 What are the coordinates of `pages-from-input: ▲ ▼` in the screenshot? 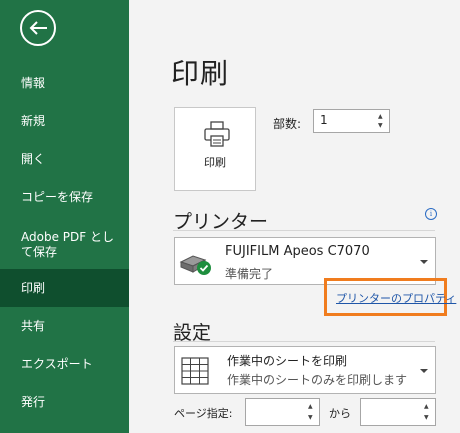 It's located at (282, 412).